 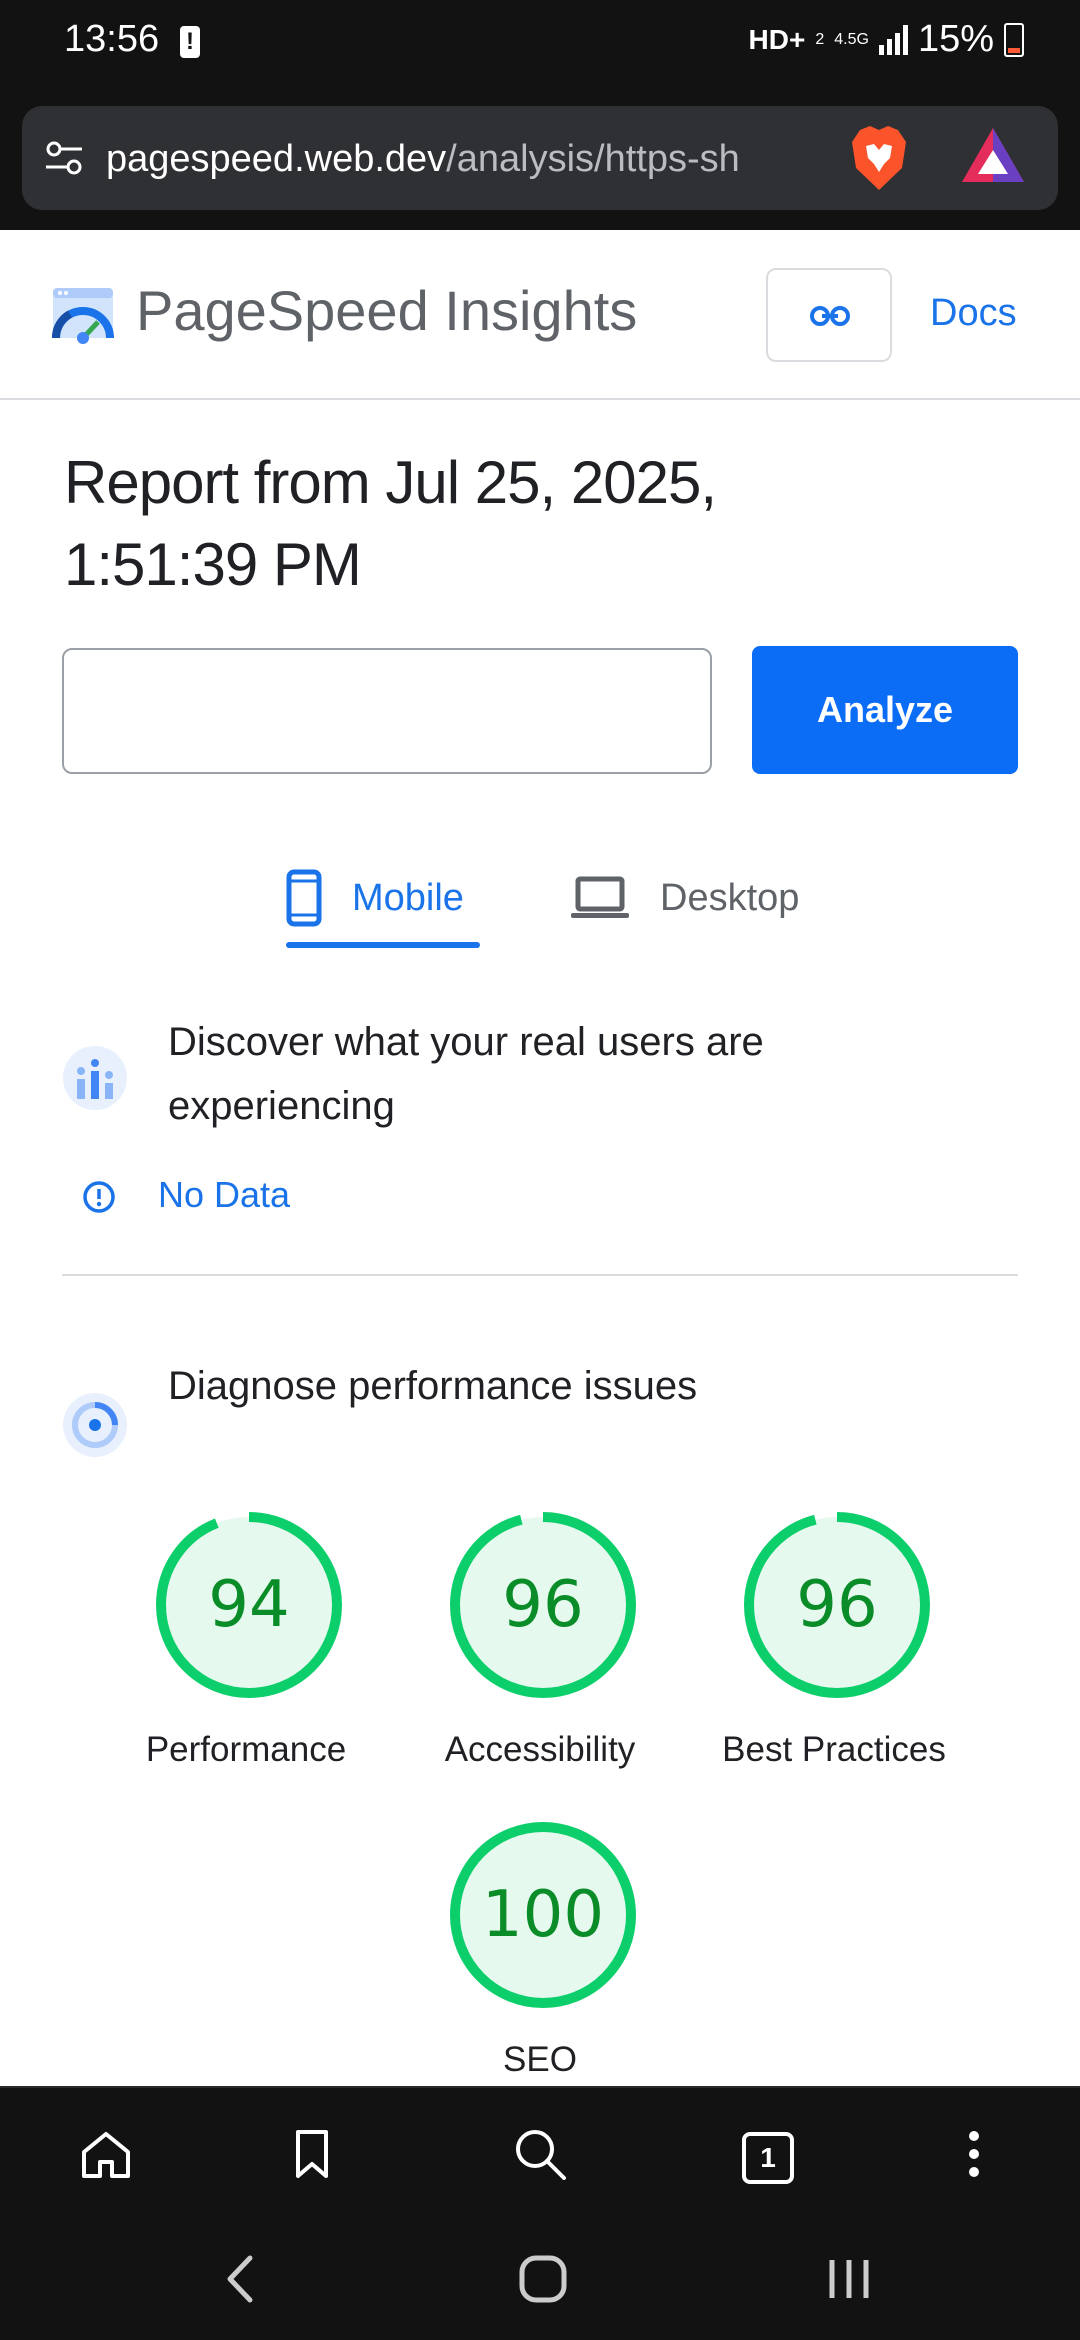 I want to click on score-label: Best Practices, so click(x=834, y=1749).